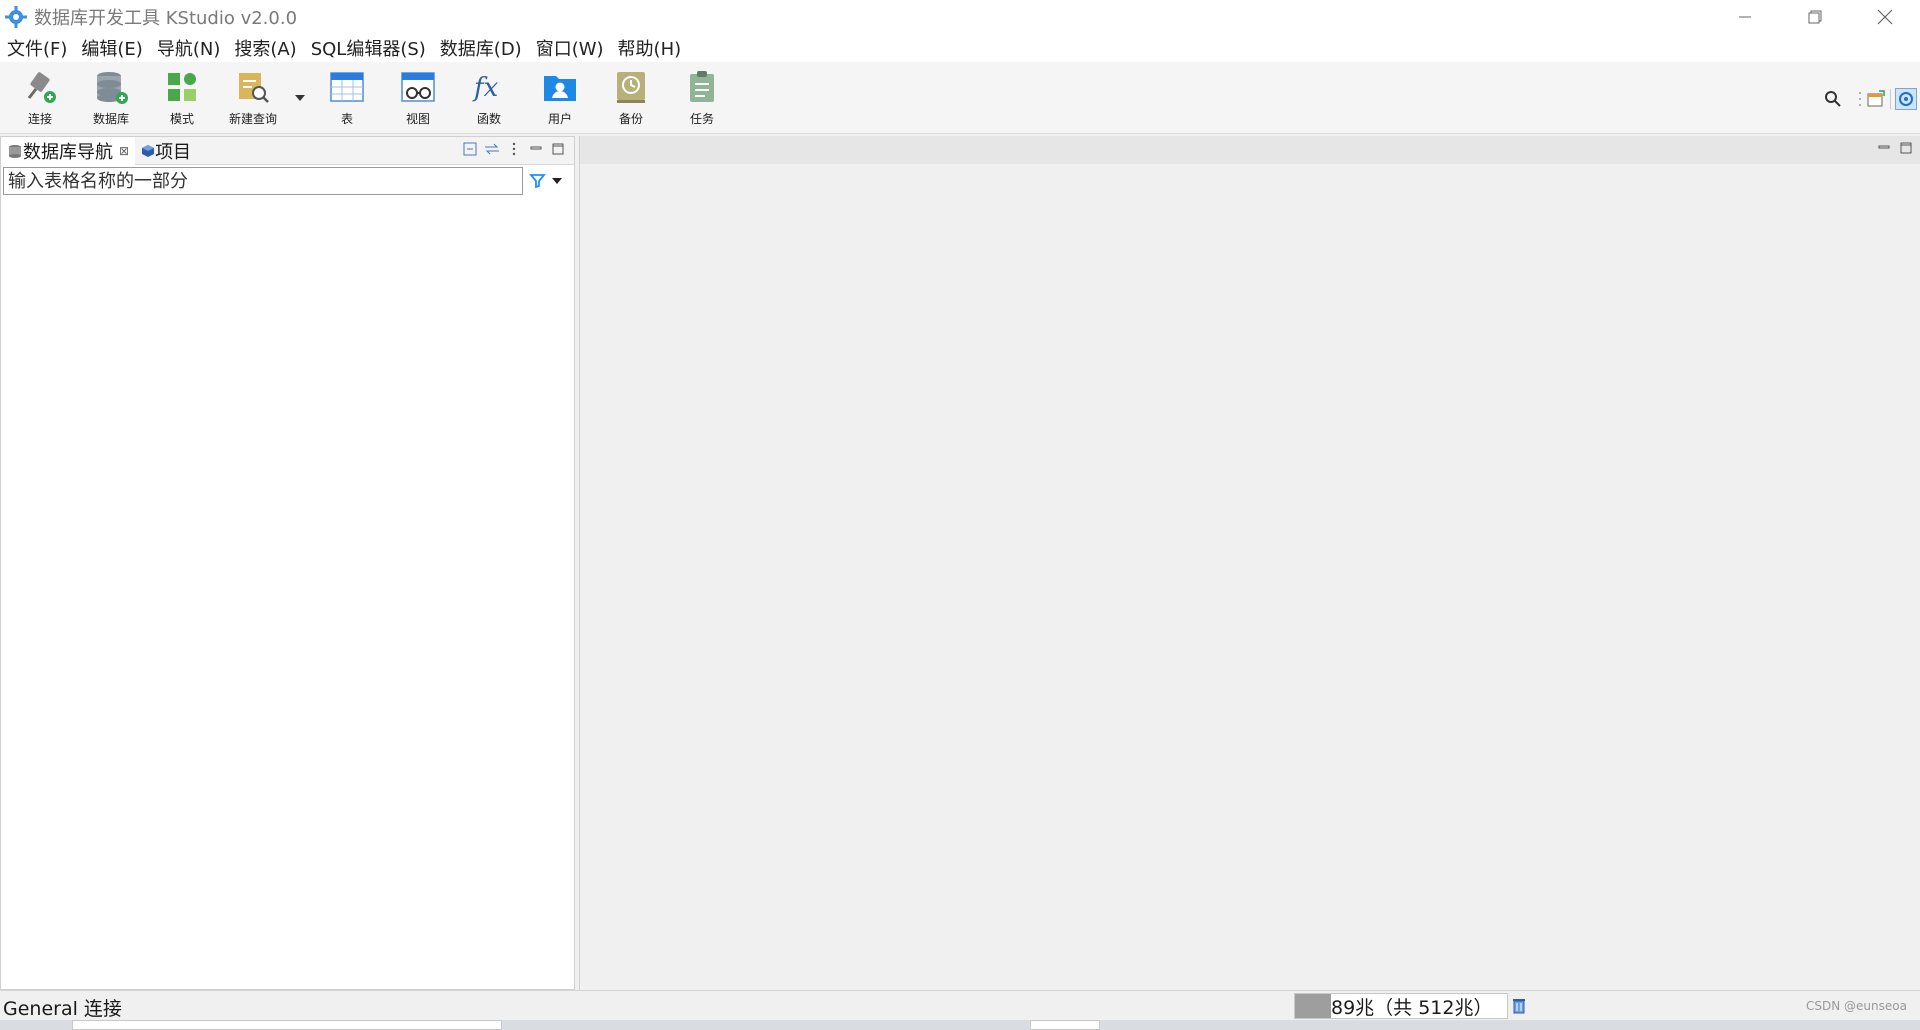 The width and height of the screenshot is (1920, 1030). What do you see at coordinates (112, 88) in the screenshot?
I see `database-add-icon` at bounding box center [112, 88].